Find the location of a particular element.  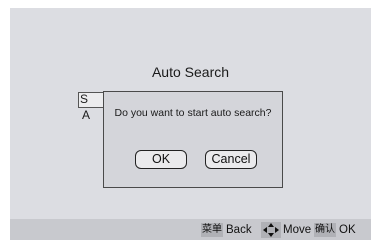

ok-button: OK is located at coordinates (161, 159).